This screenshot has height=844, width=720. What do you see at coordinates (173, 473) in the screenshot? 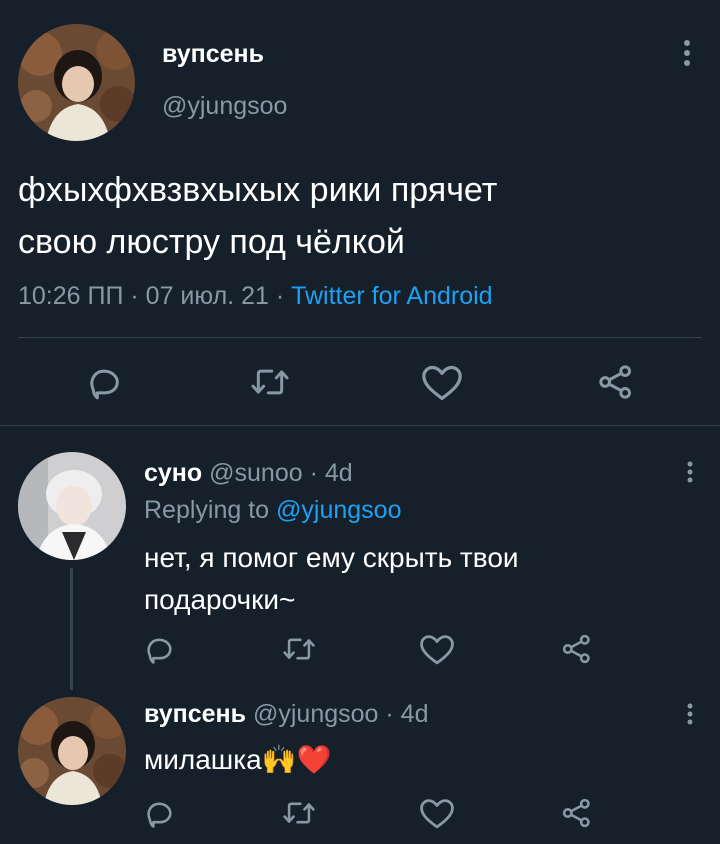
I see `author-name: суно` at bounding box center [173, 473].